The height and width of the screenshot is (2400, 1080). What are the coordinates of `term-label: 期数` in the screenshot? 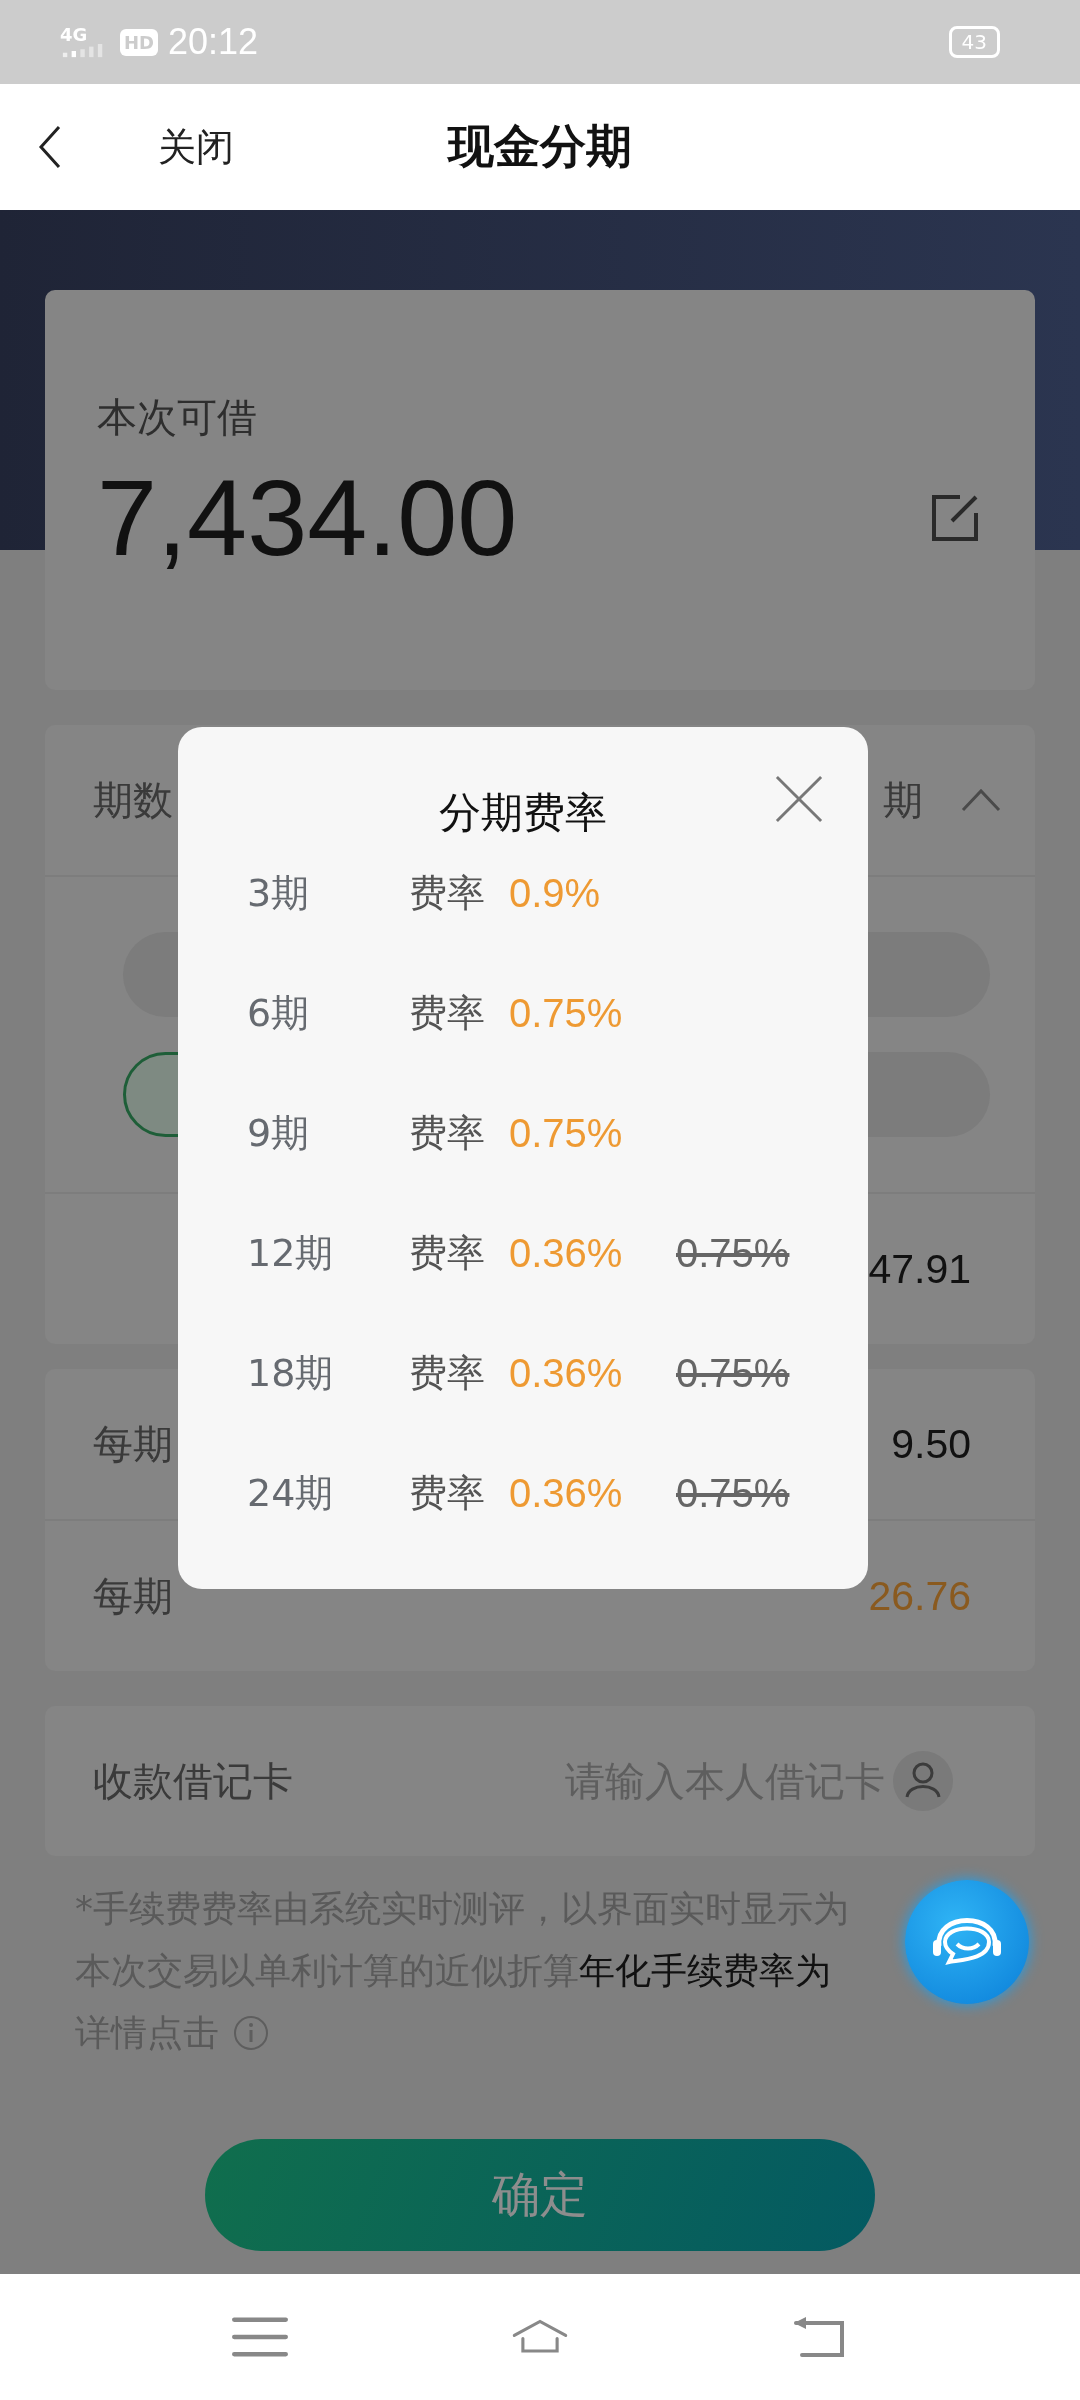 It's located at (133, 800).